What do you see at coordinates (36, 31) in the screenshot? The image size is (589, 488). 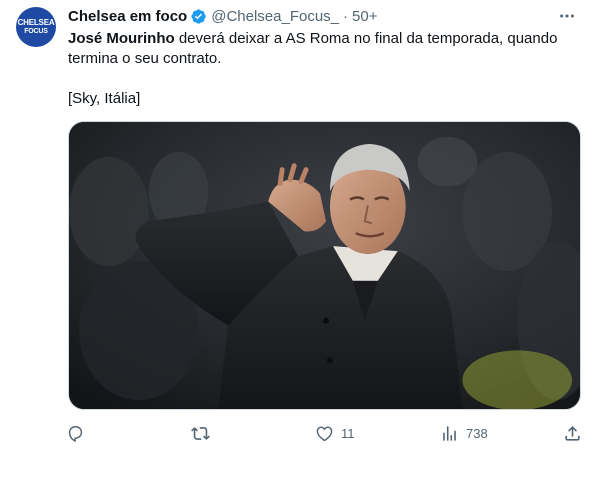 I see `avatar-text-bottom: FOCUS` at bounding box center [36, 31].